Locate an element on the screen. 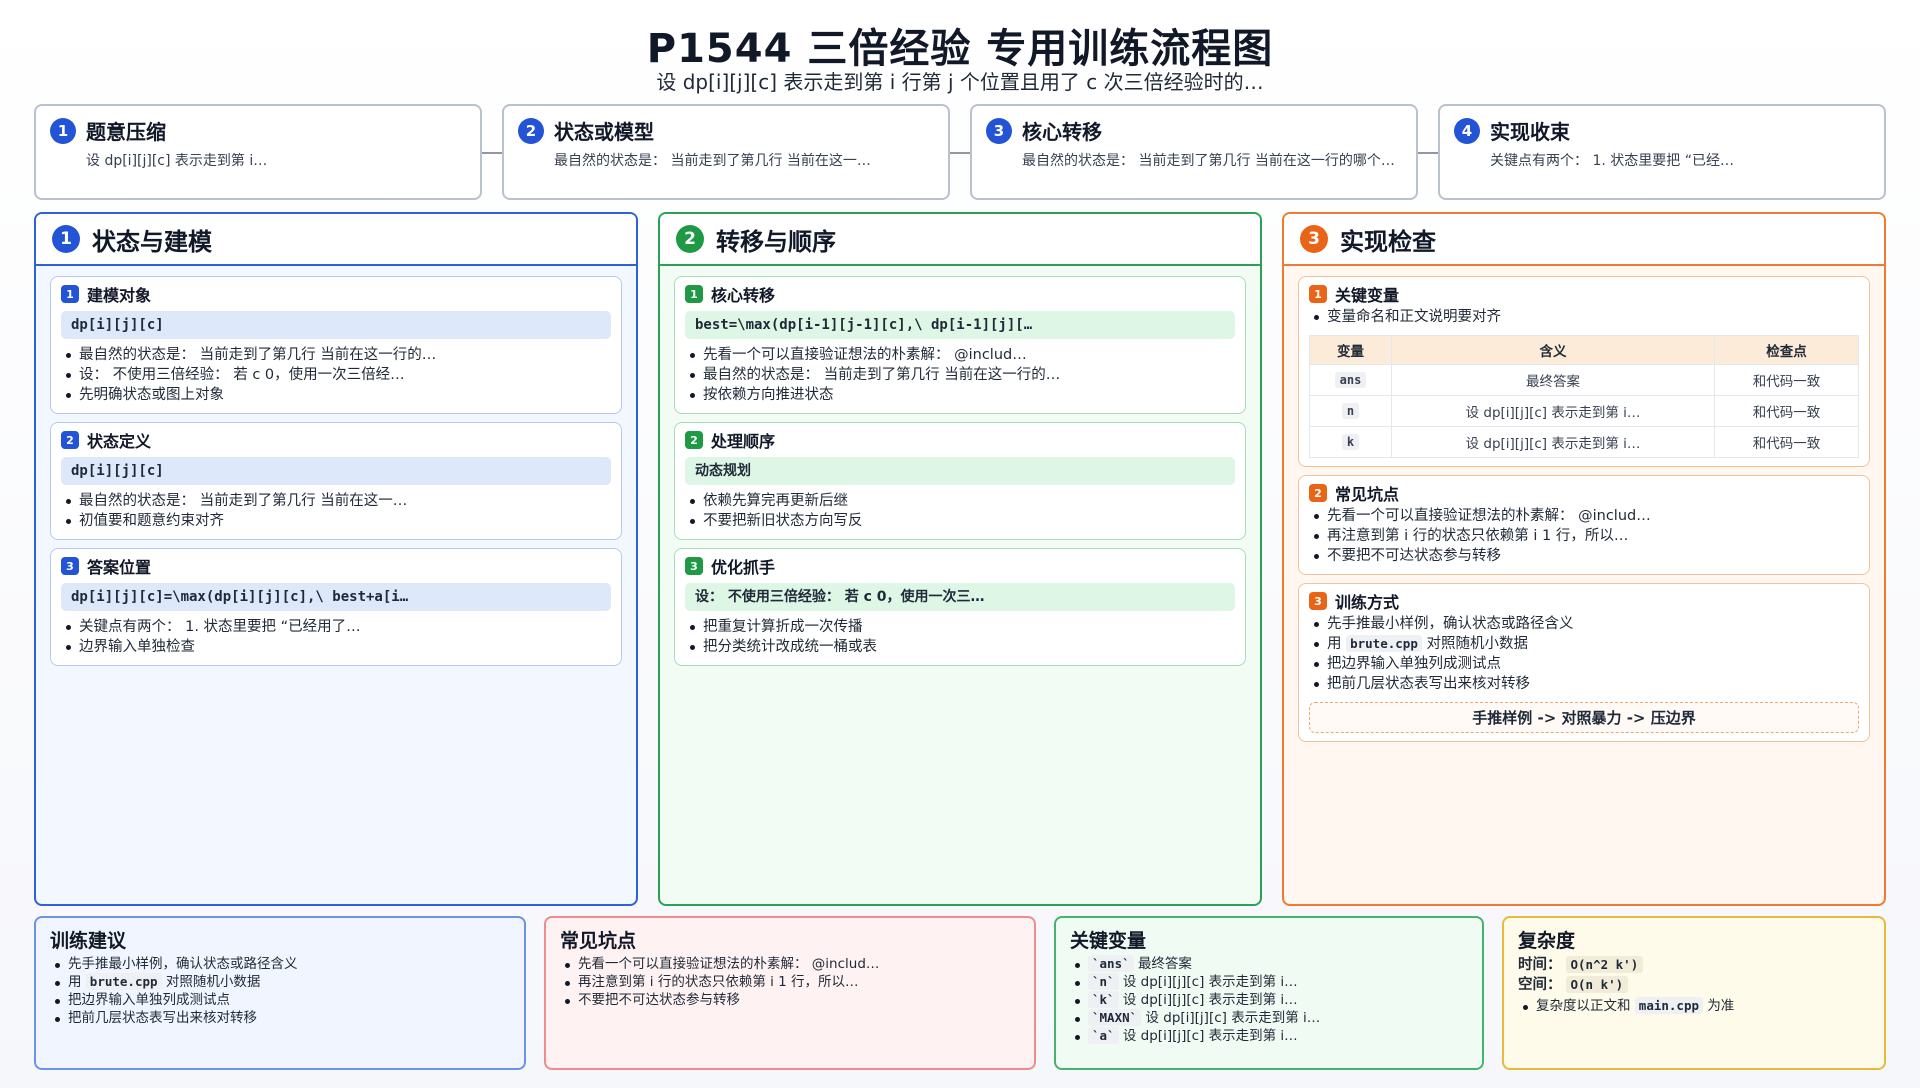  step-number-badge: 2 is located at coordinates (531, 130).